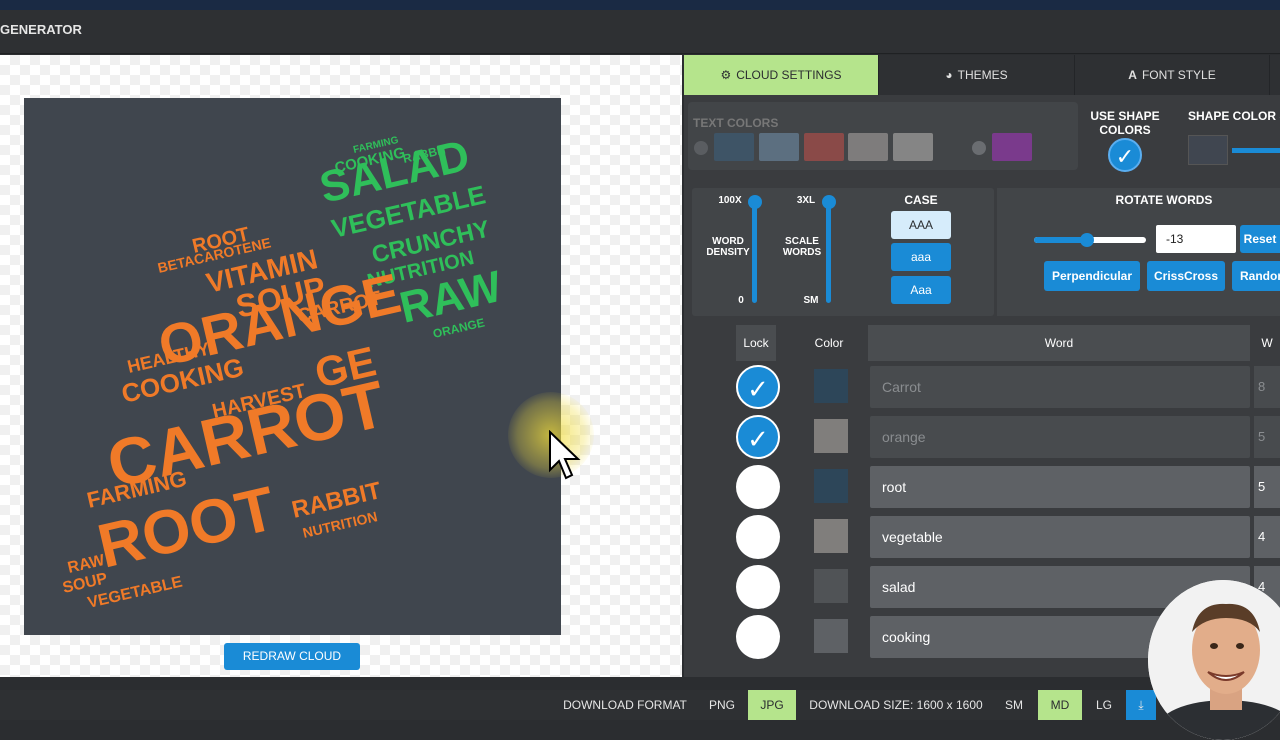  What do you see at coordinates (1125, 123) in the screenshot?
I see `use-shape-colors-label: USE SHAPE COLORS` at bounding box center [1125, 123].